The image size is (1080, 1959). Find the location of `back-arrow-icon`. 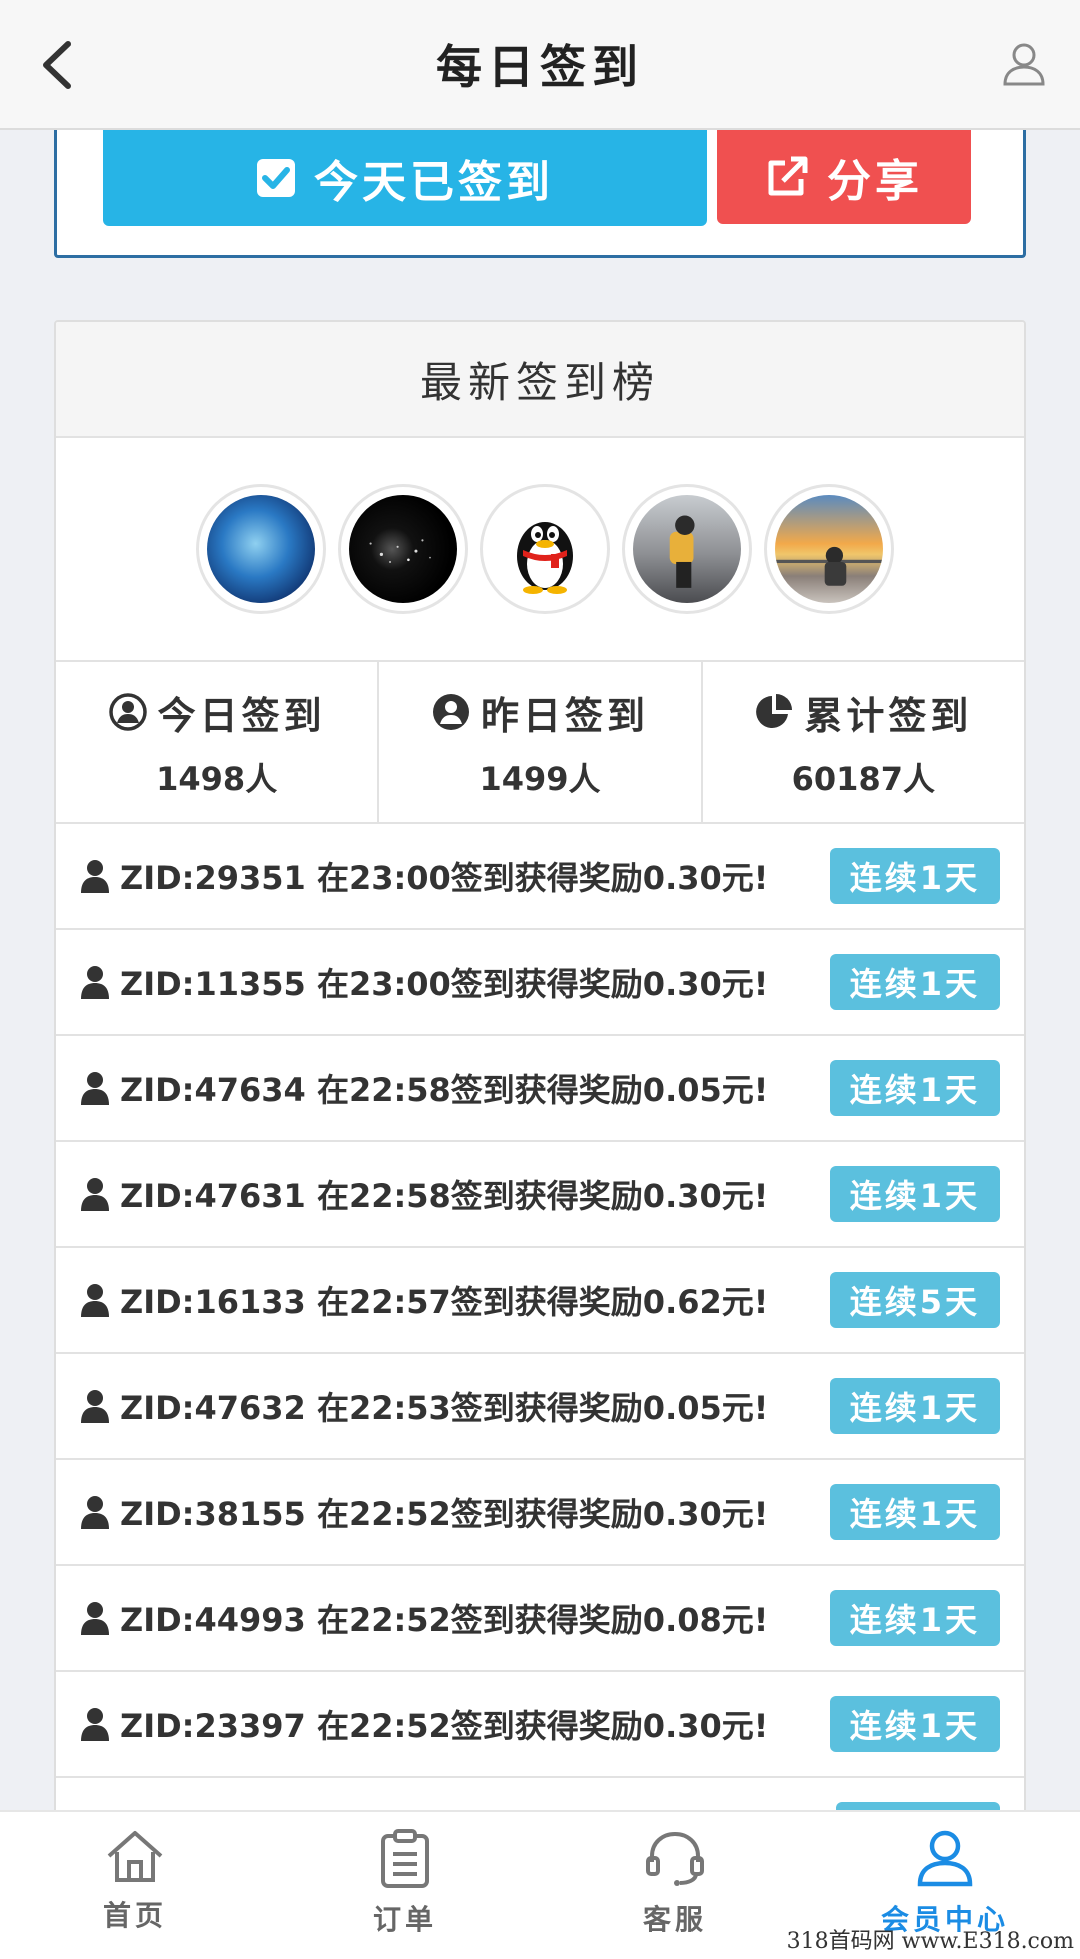

back-arrow-icon is located at coordinates (56, 65).